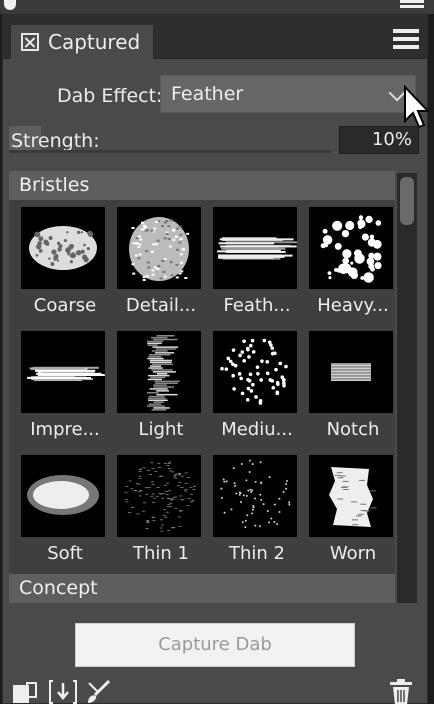 The width and height of the screenshot is (434, 704). Describe the element at coordinates (207, 94) in the screenshot. I see `dab-effect-value: Feather` at that location.